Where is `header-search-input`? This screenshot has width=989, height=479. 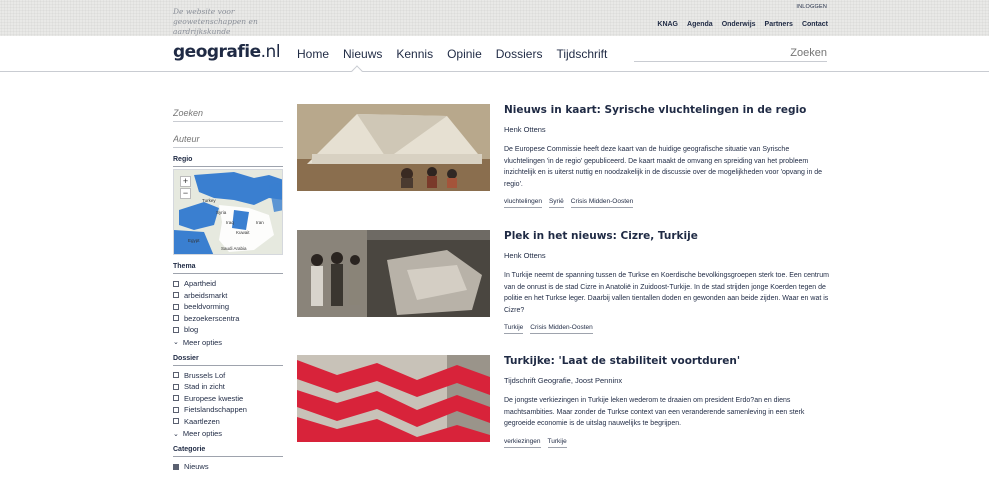 header-search-input is located at coordinates (730, 53).